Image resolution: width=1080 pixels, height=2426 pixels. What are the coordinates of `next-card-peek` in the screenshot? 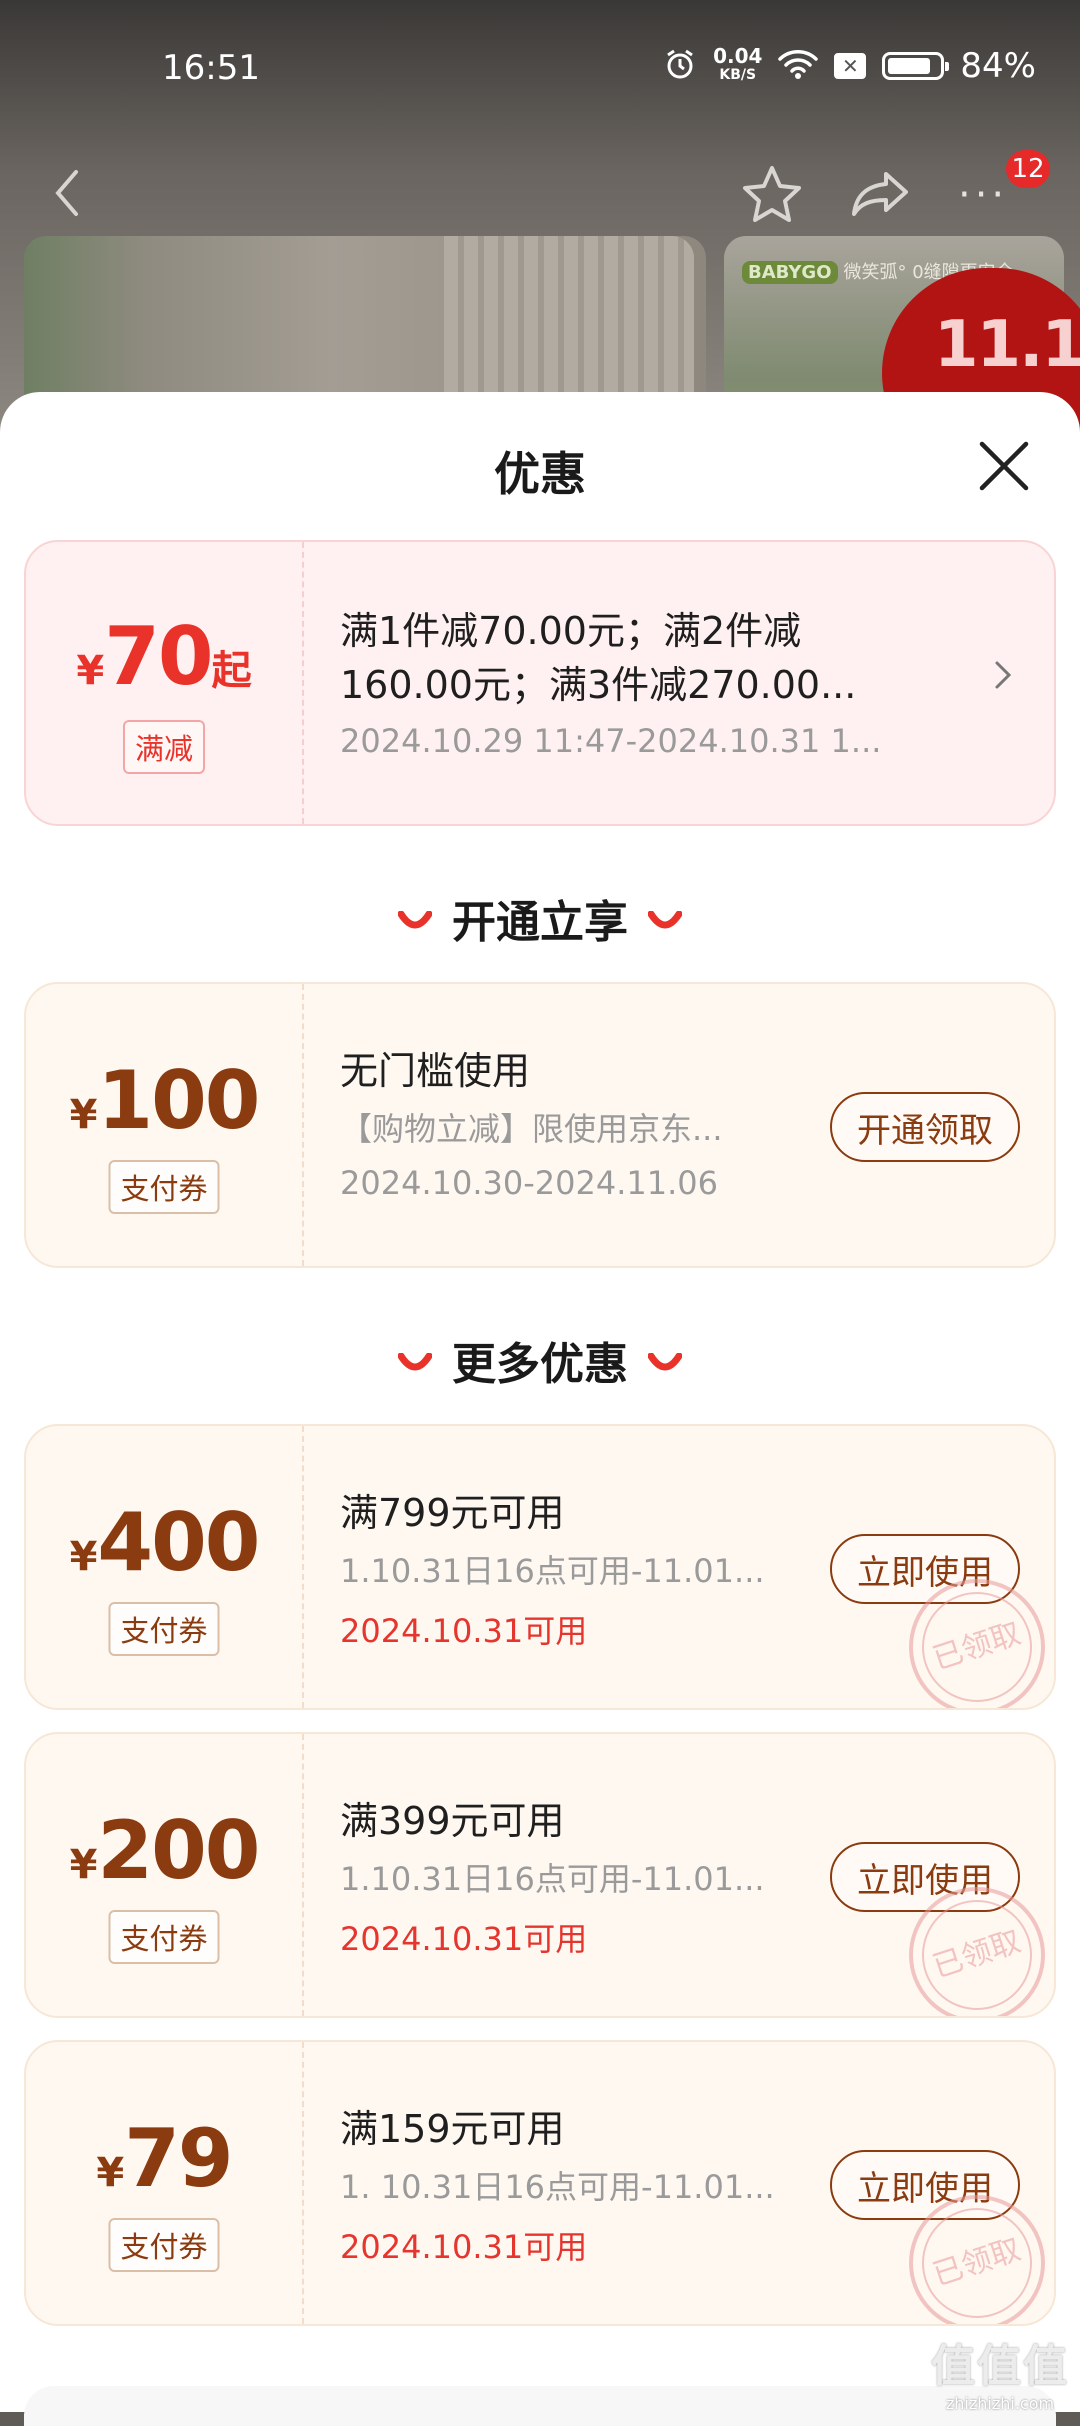 It's located at (540, 2406).